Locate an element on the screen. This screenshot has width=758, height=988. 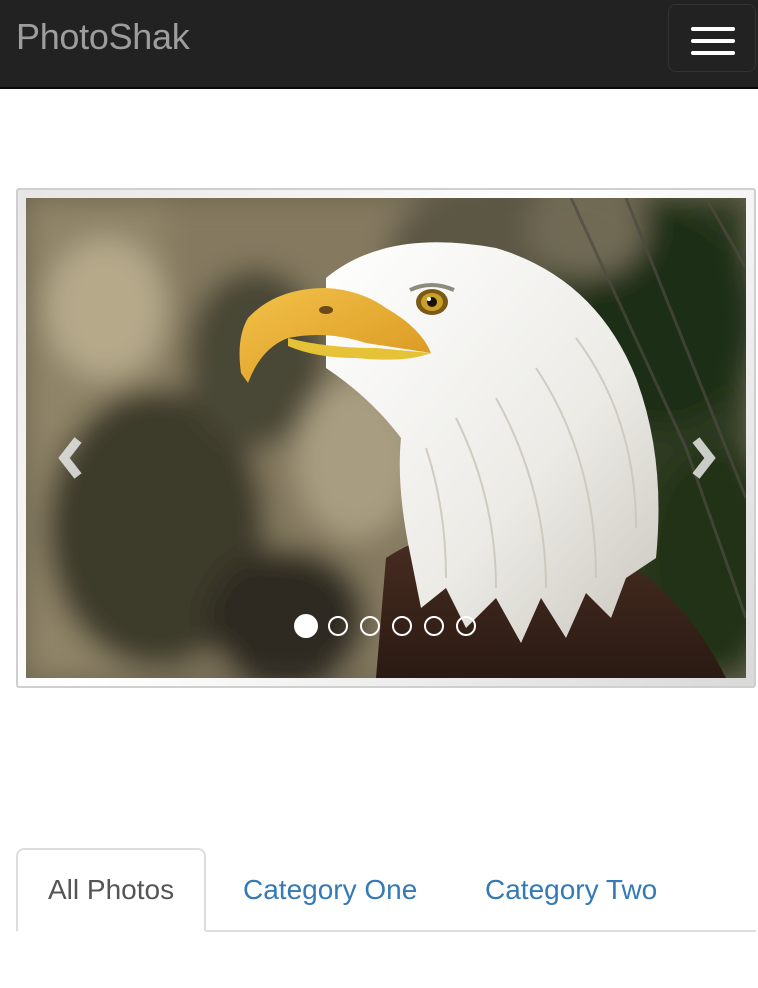
carousel-prev-button is located at coordinates (72, 458).